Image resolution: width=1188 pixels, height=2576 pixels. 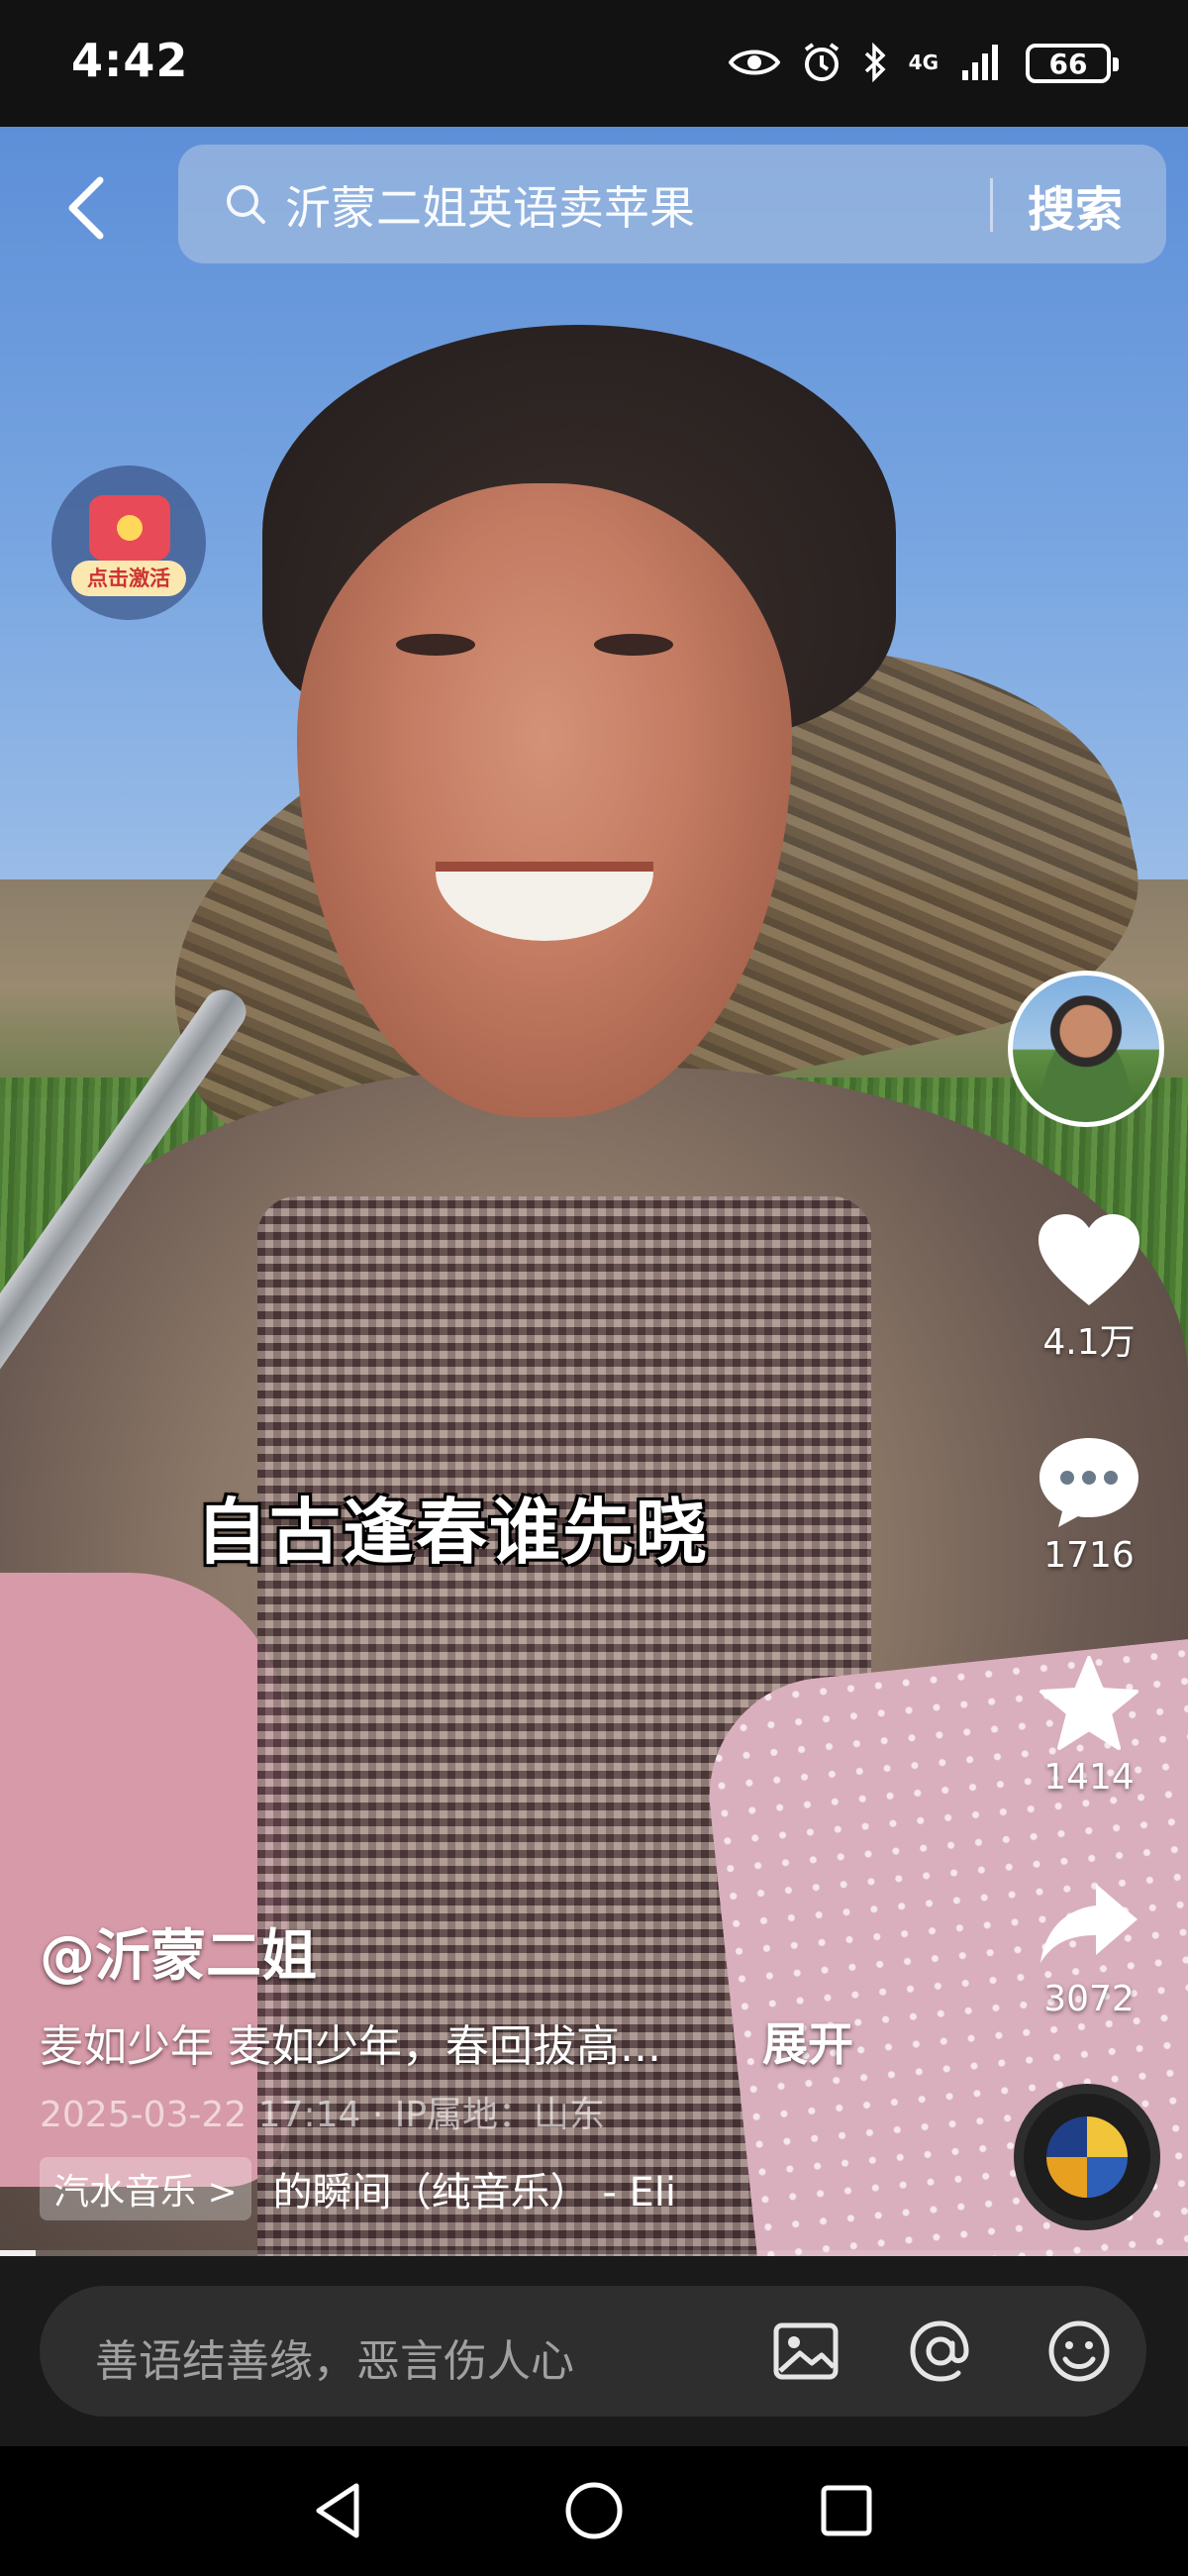 I want to click on video-eye-right, so click(x=633, y=645).